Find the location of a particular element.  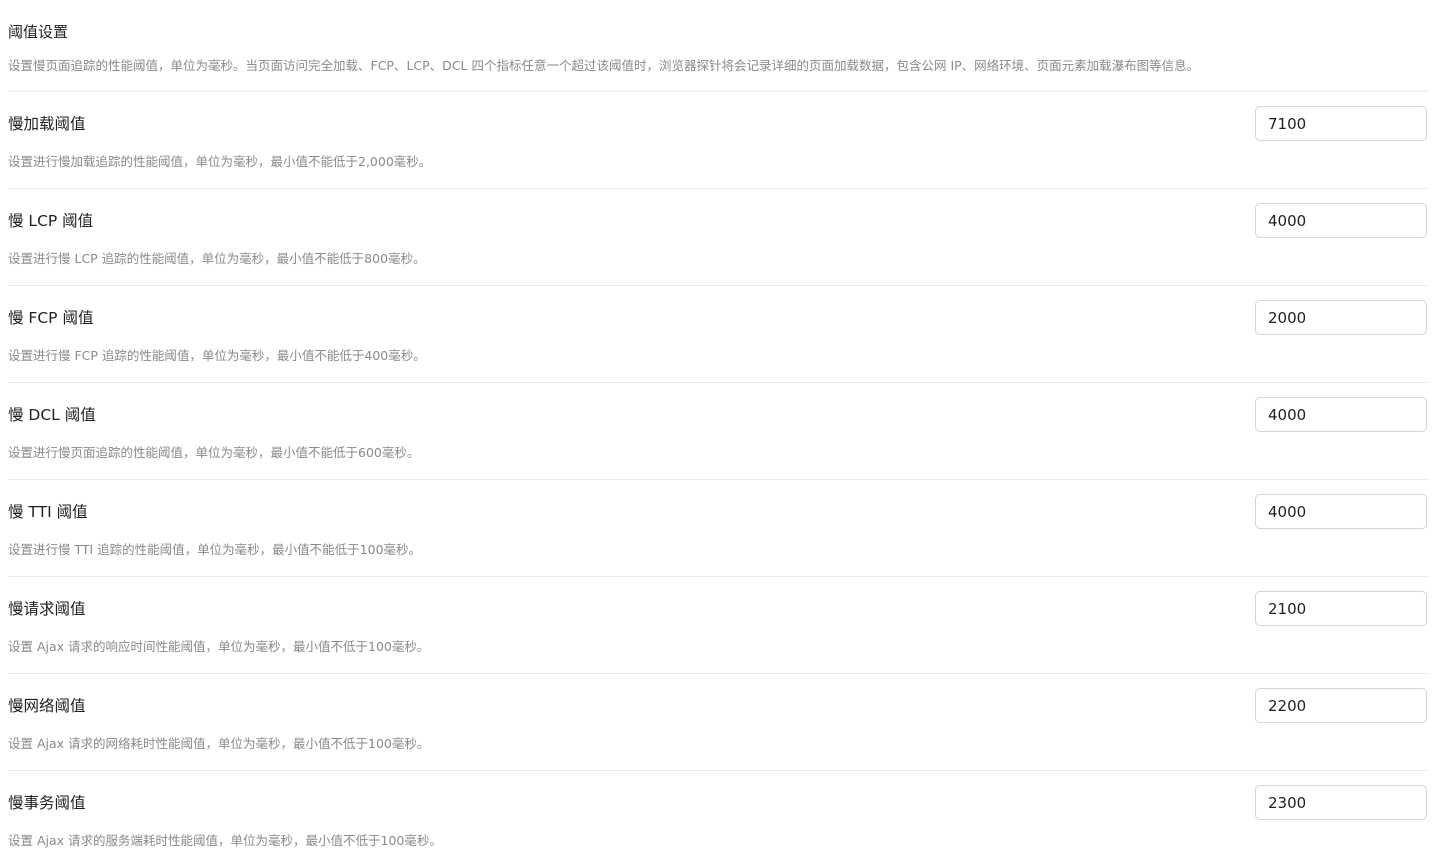

section-title: 阈值设置 is located at coordinates (38, 32).